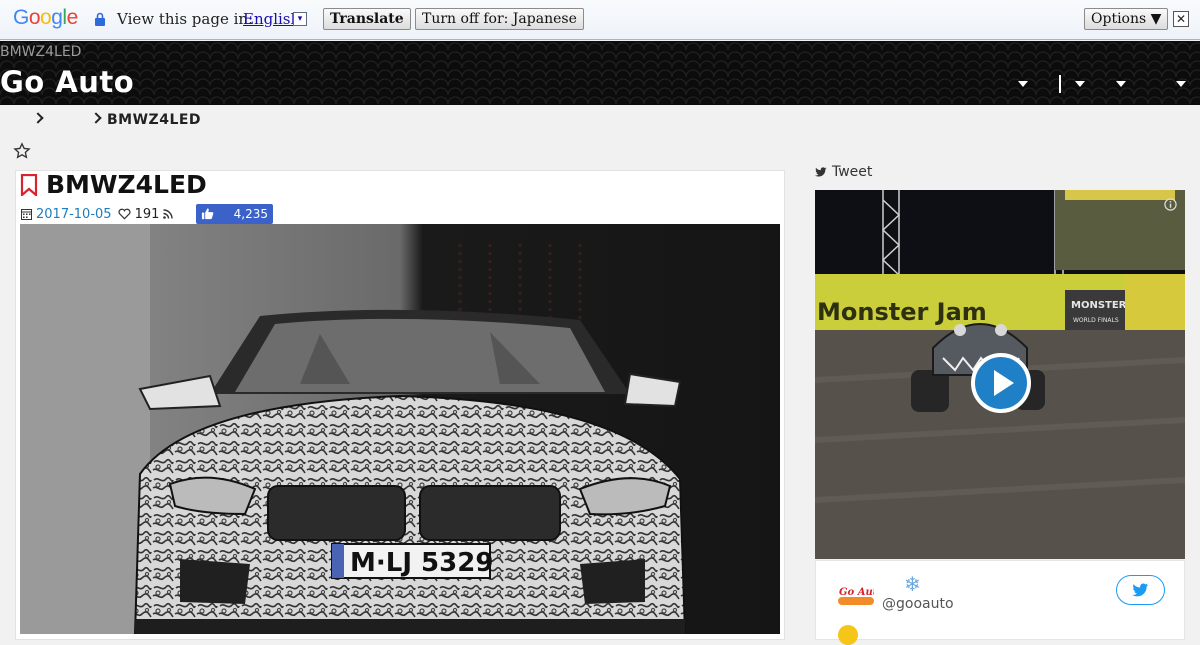 The width and height of the screenshot is (1200, 645). What do you see at coordinates (100, 19) in the screenshot?
I see `lock-icon` at bounding box center [100, 19].